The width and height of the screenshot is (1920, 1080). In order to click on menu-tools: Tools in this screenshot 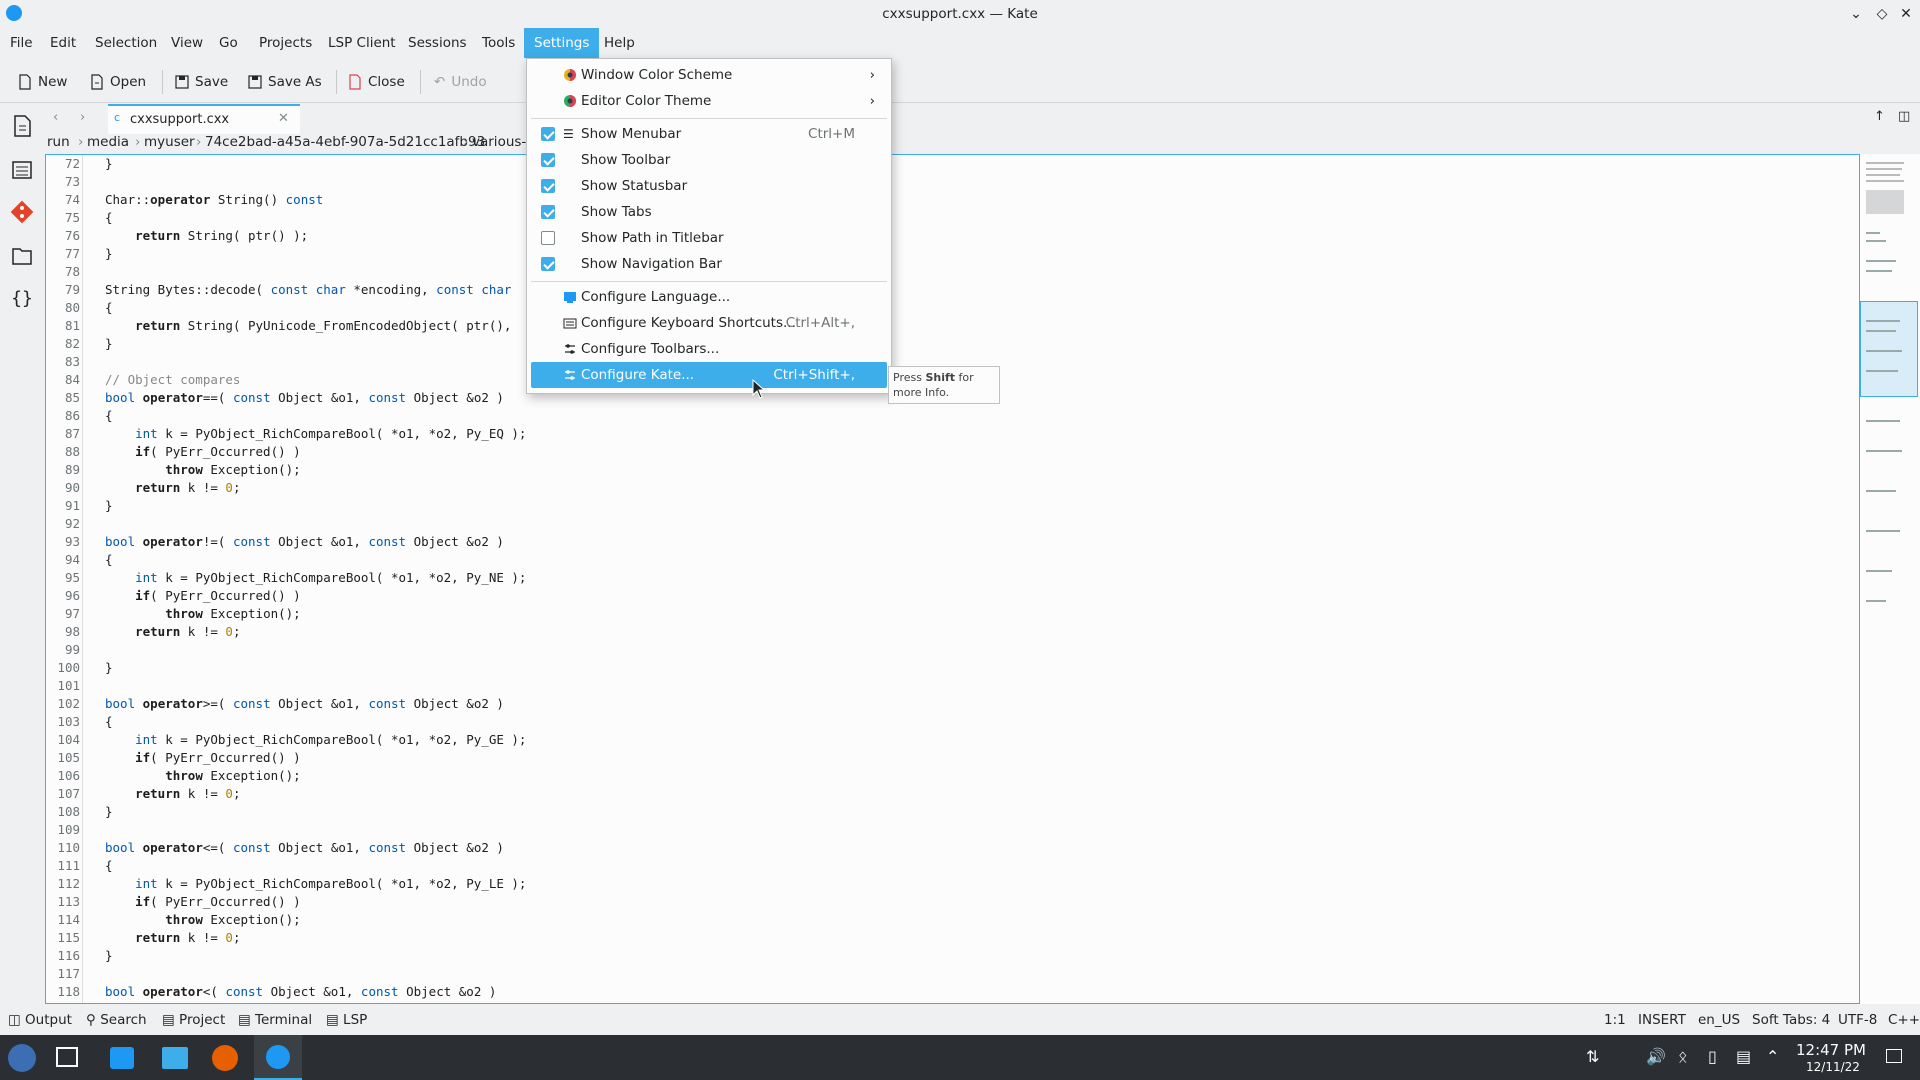, I will do `click(498, 43)`.